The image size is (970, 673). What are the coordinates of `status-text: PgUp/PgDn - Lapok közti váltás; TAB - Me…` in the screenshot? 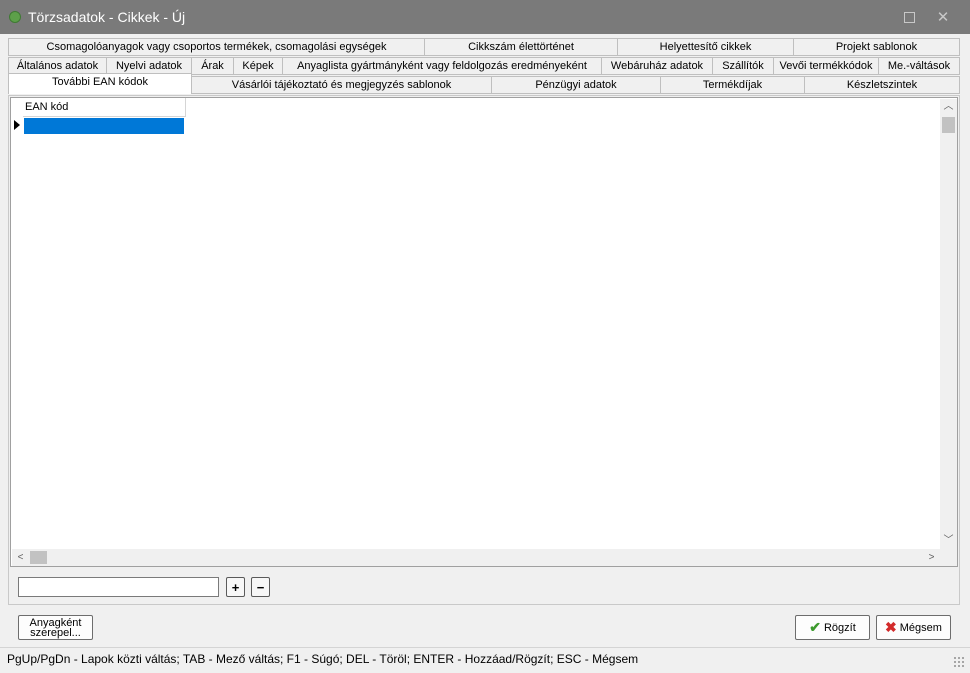 It's located at (323, 659).